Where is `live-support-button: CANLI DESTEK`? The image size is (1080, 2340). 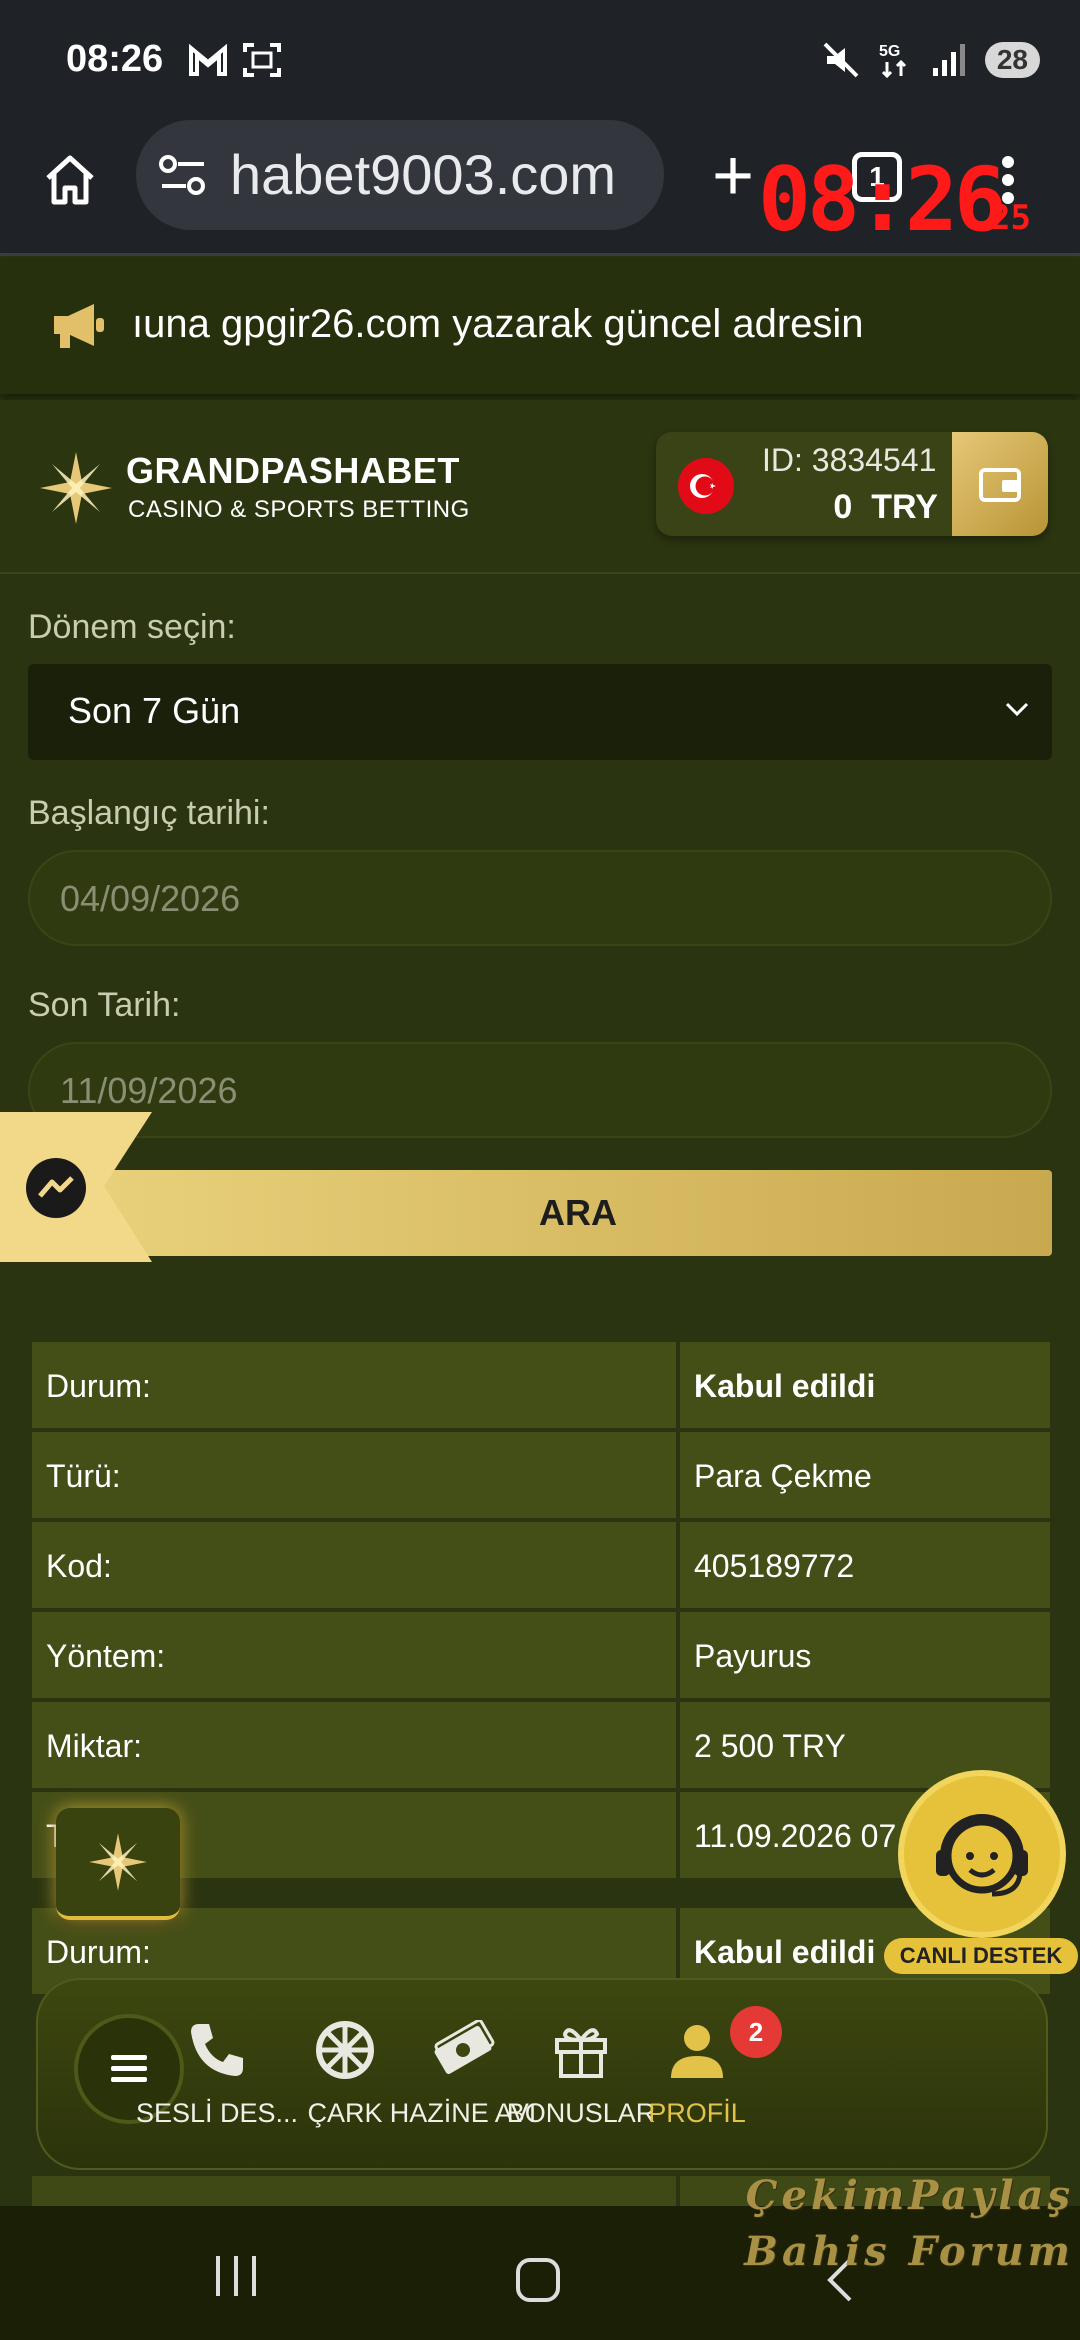
live-support-button: CANLI DESTEK is located at coordinates (981, 1875).